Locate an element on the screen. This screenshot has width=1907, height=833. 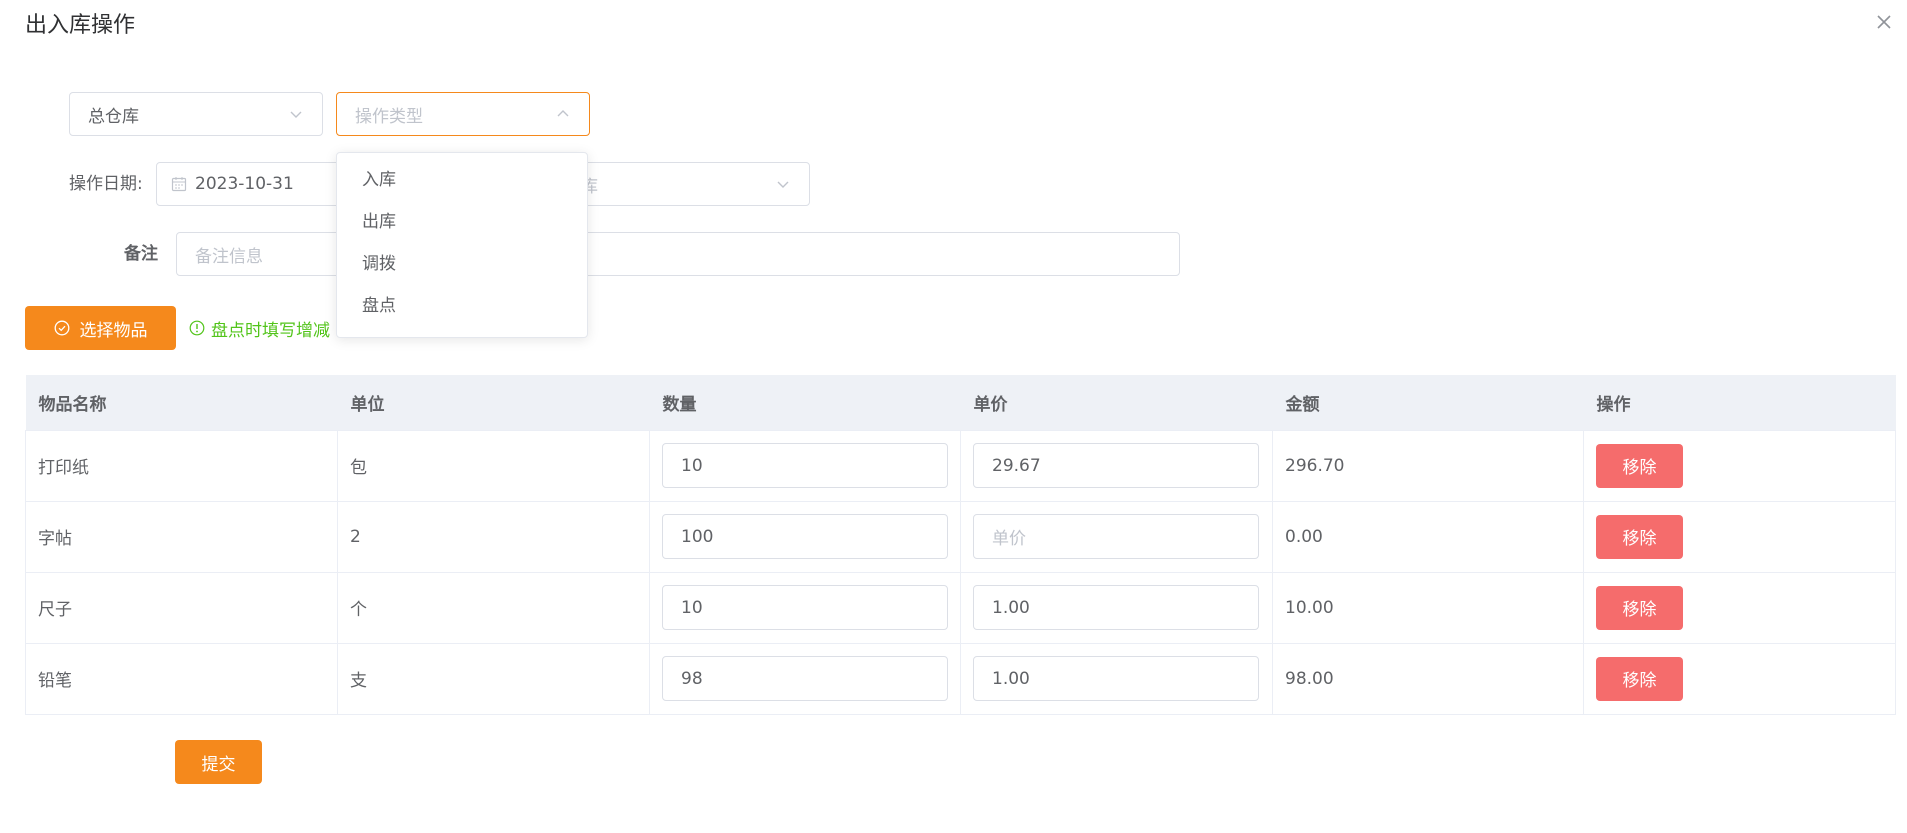
price-input: 单价 is located at coordinates (1116, 536).